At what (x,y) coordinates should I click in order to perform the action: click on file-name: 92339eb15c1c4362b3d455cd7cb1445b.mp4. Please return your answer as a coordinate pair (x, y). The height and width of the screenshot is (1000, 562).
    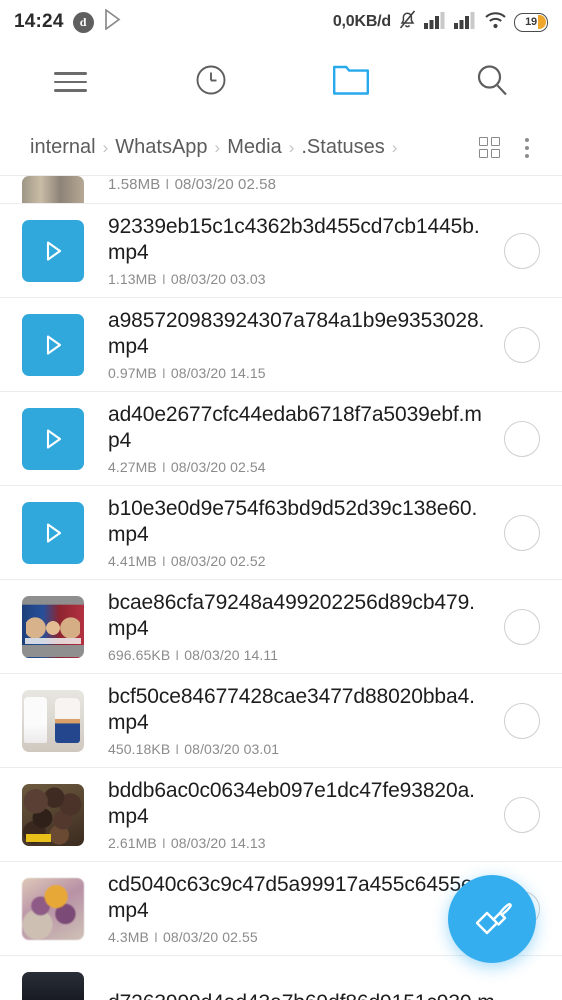
    Looking at the image, I should click on (294, 239).